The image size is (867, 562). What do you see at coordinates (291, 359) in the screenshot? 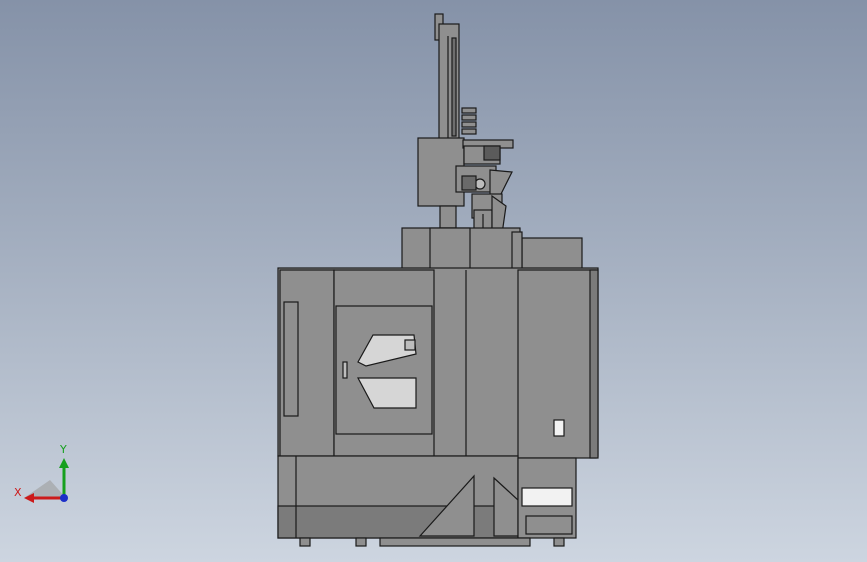
I see `left-door-frame` at bounding box center [291, 359].